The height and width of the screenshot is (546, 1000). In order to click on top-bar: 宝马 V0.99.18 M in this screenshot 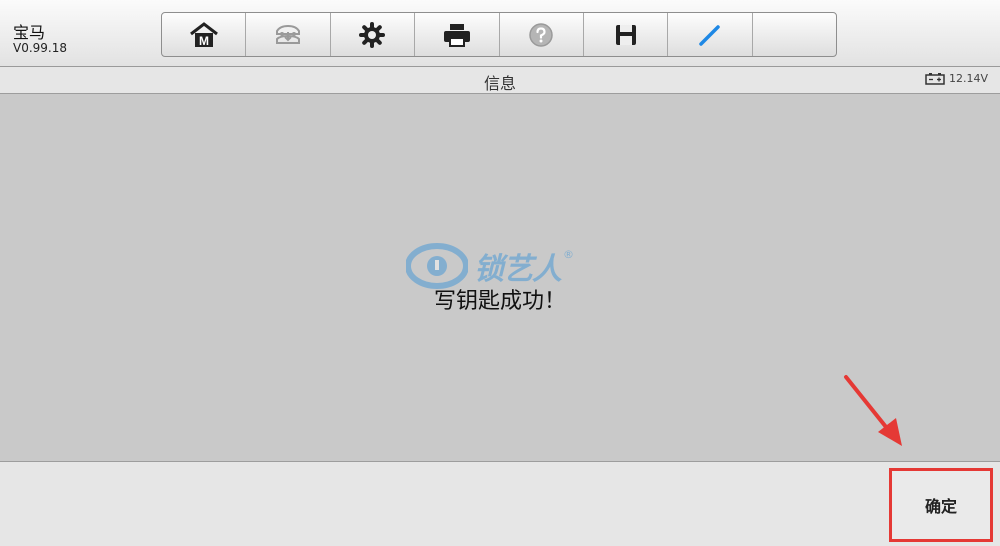, I will do `click(500, 33)`.